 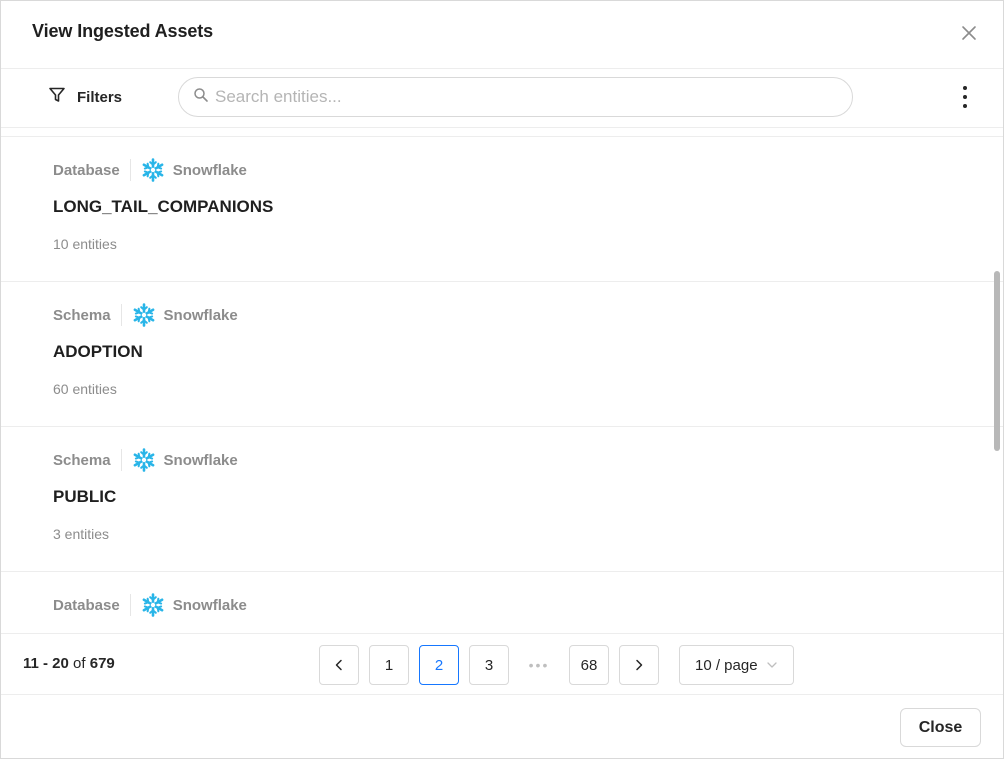 I want to click on page-button-68: 68, so click(x=589, y=665).